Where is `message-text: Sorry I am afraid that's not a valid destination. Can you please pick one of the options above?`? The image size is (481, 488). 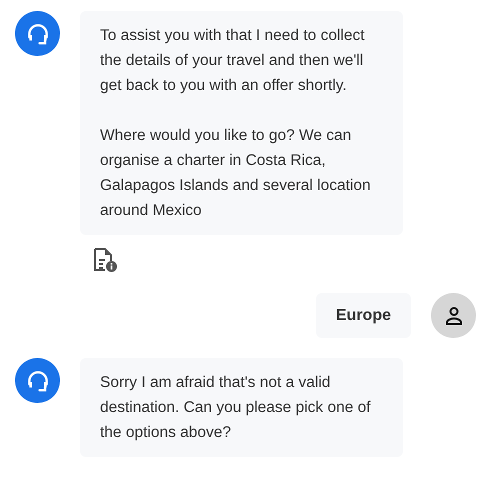
message-text: Sorry I am afraid that's not a valid destination. Can you please pick one of the options above? is located at coordinates (236, 408).